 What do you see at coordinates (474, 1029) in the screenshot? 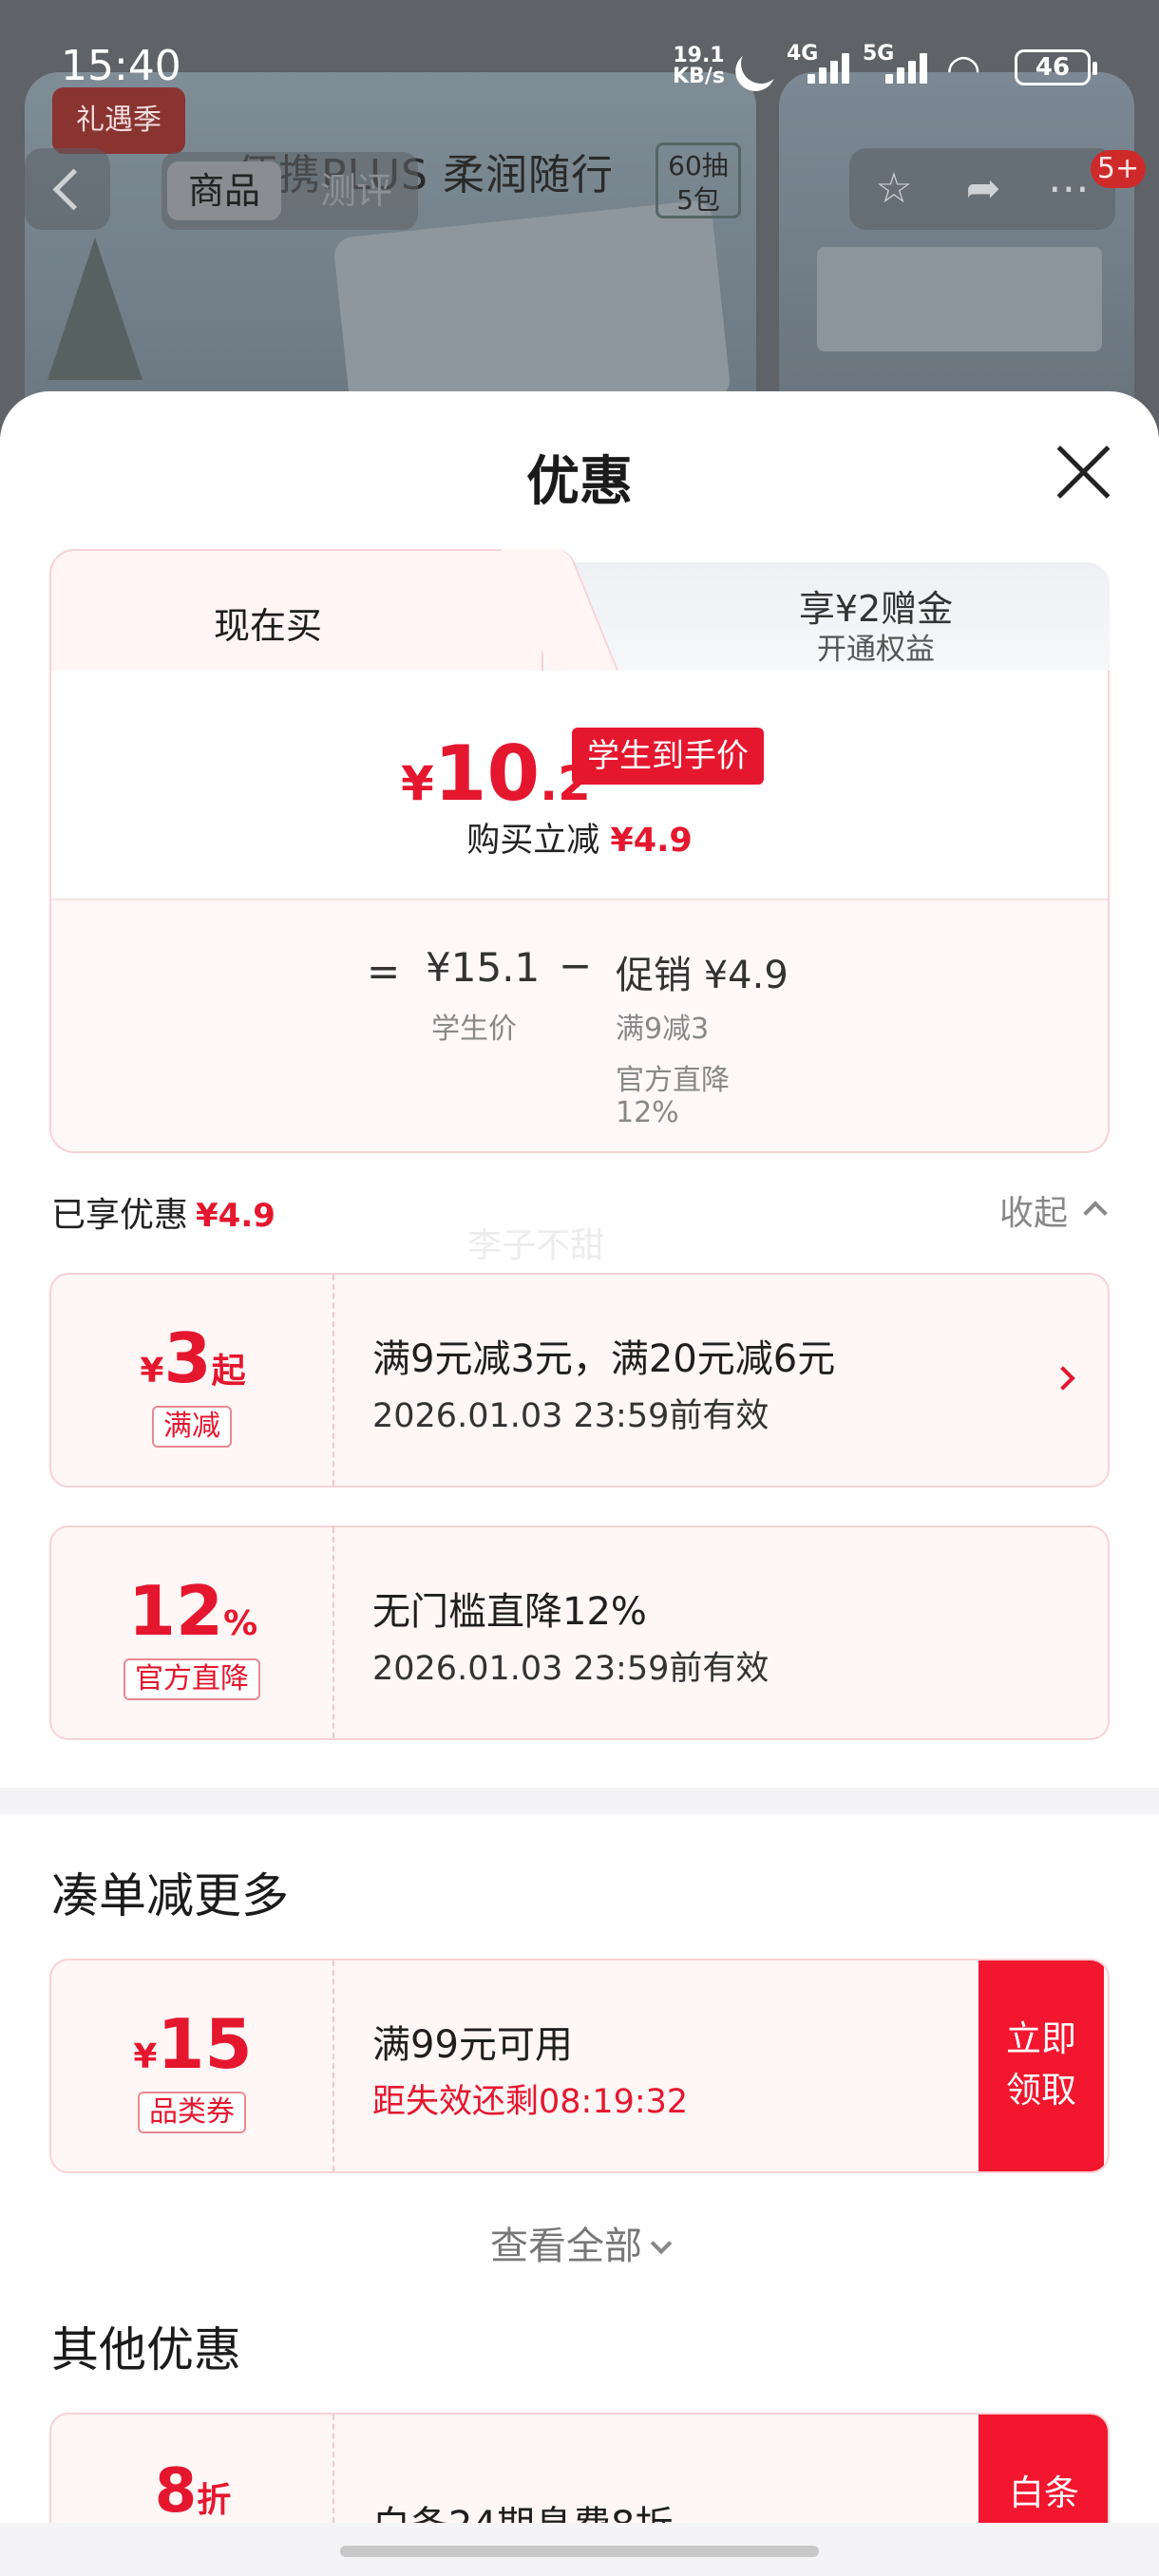
I see `calc-student-label: 学生价` at bounding box center [474, 1029].